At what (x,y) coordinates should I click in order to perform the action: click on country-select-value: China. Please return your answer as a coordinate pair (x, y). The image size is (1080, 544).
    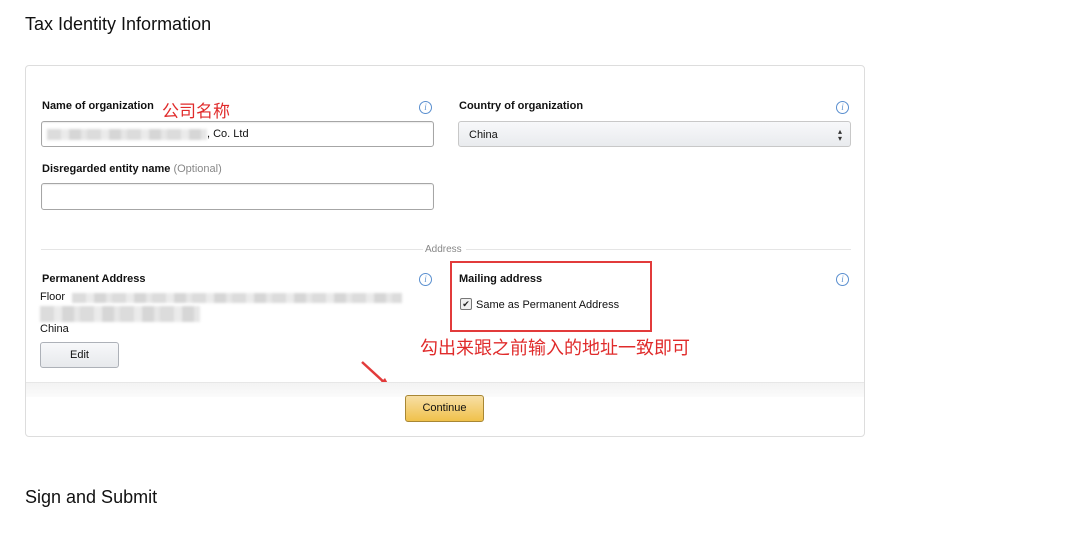
    Looking at the image, I should click on (483, 135).